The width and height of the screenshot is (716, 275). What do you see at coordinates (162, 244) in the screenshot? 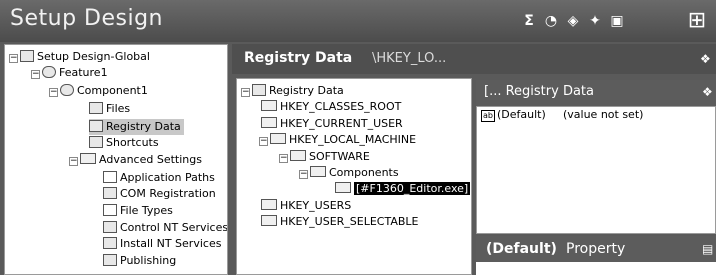
I see `tree-item-install-nt-services: Install NT Services` at bounding box center [162, 244].